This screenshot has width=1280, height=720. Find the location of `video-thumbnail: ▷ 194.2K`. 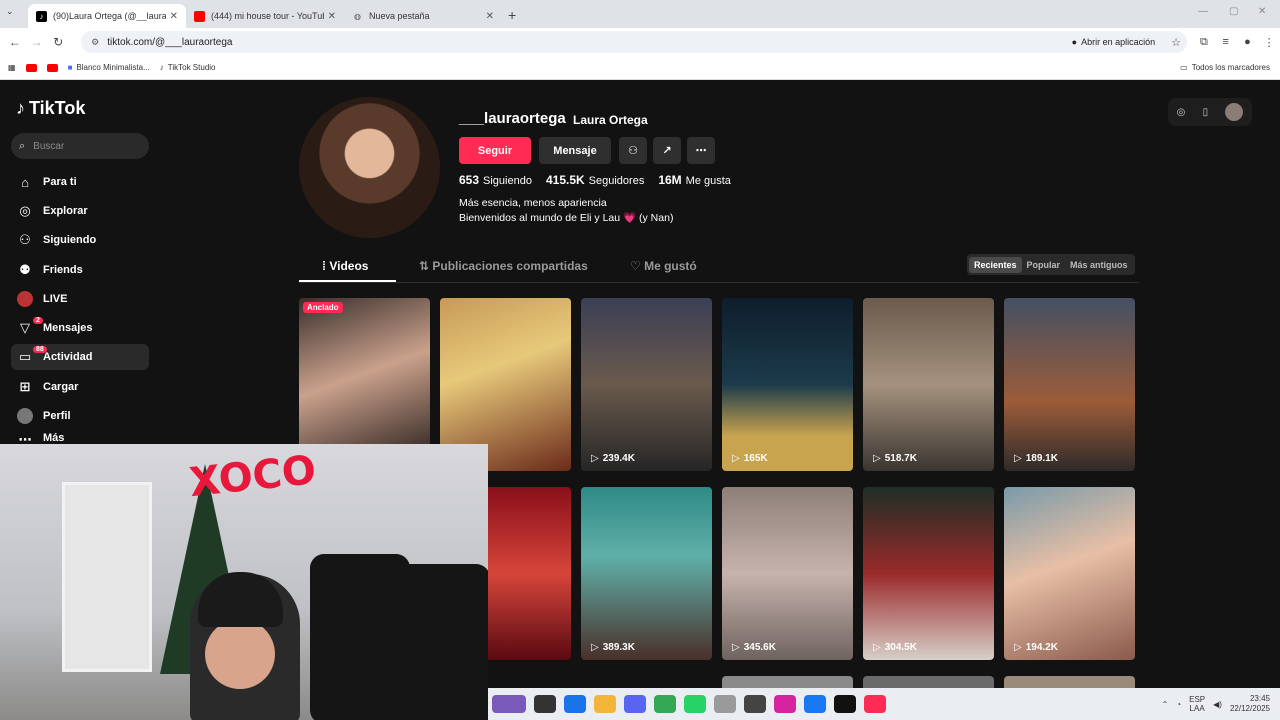

video-thumbnail: ▷ 194.2K is located at coordinates (1069, 573).